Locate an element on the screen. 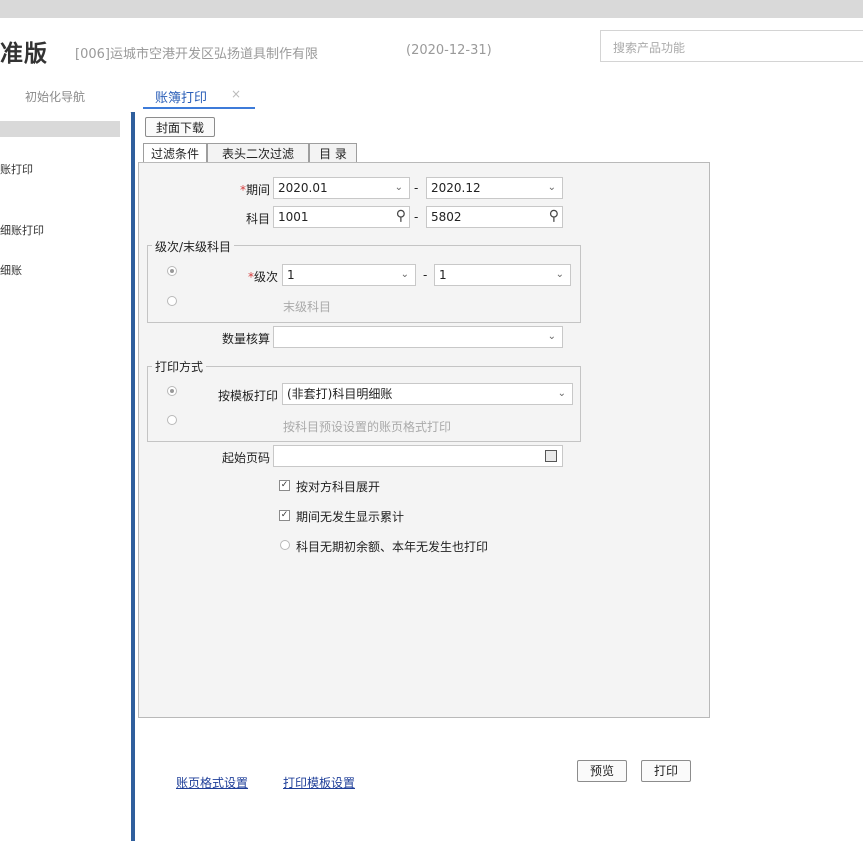 Image resolution: width=863 pixels, height=841 pixels. sidebar-item-detail: 细账 is located at coordinates (11, 270).